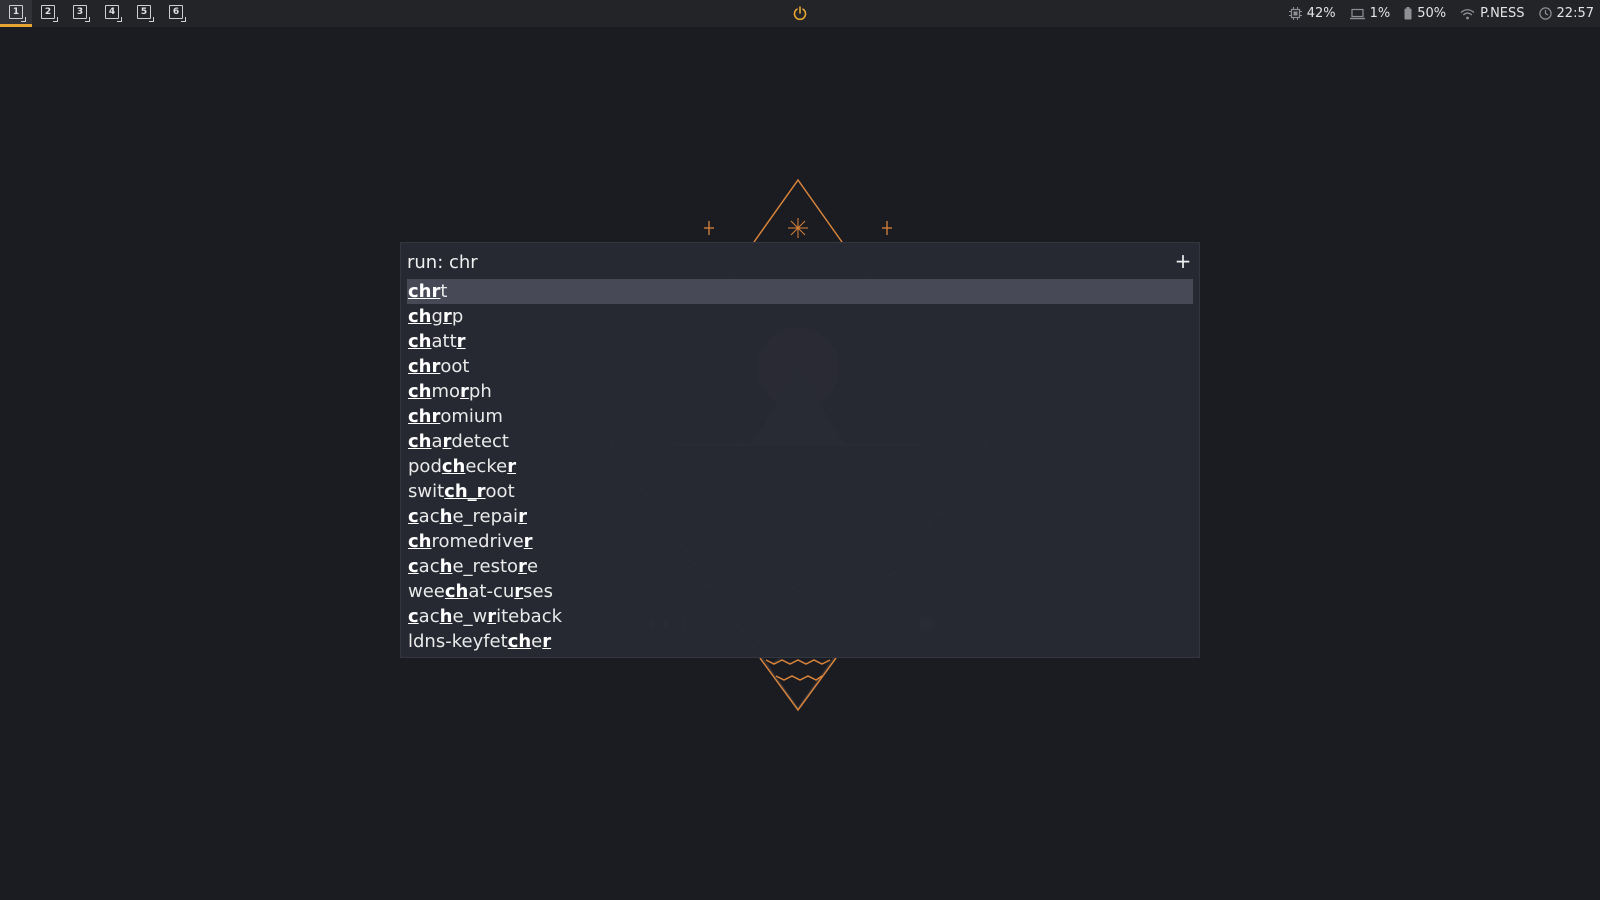 This screenshot has width=1600, height=900. I want to click on top-bar: 123456 42% 1% 50% P.NESS 22:57, so click(800, 13).